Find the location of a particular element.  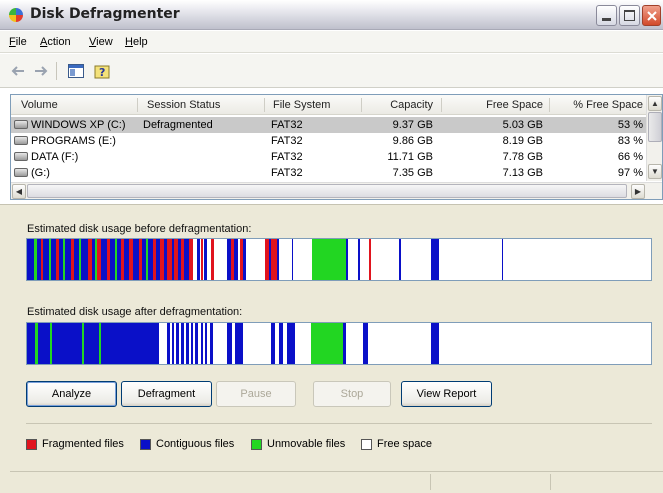

back-button is located at coordinates (18, 71).